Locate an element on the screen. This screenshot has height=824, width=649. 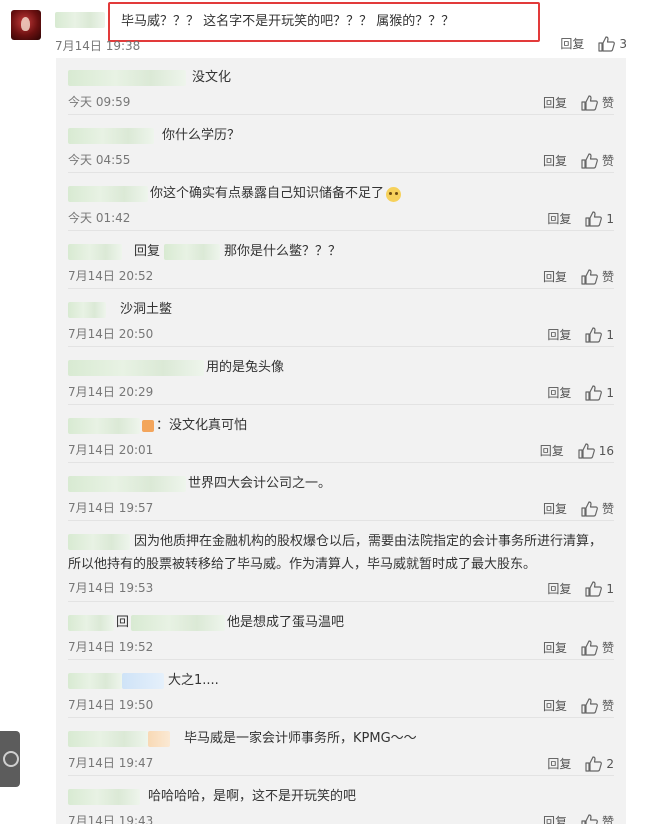
like-count: 2 is located at coordinates (610, 763).